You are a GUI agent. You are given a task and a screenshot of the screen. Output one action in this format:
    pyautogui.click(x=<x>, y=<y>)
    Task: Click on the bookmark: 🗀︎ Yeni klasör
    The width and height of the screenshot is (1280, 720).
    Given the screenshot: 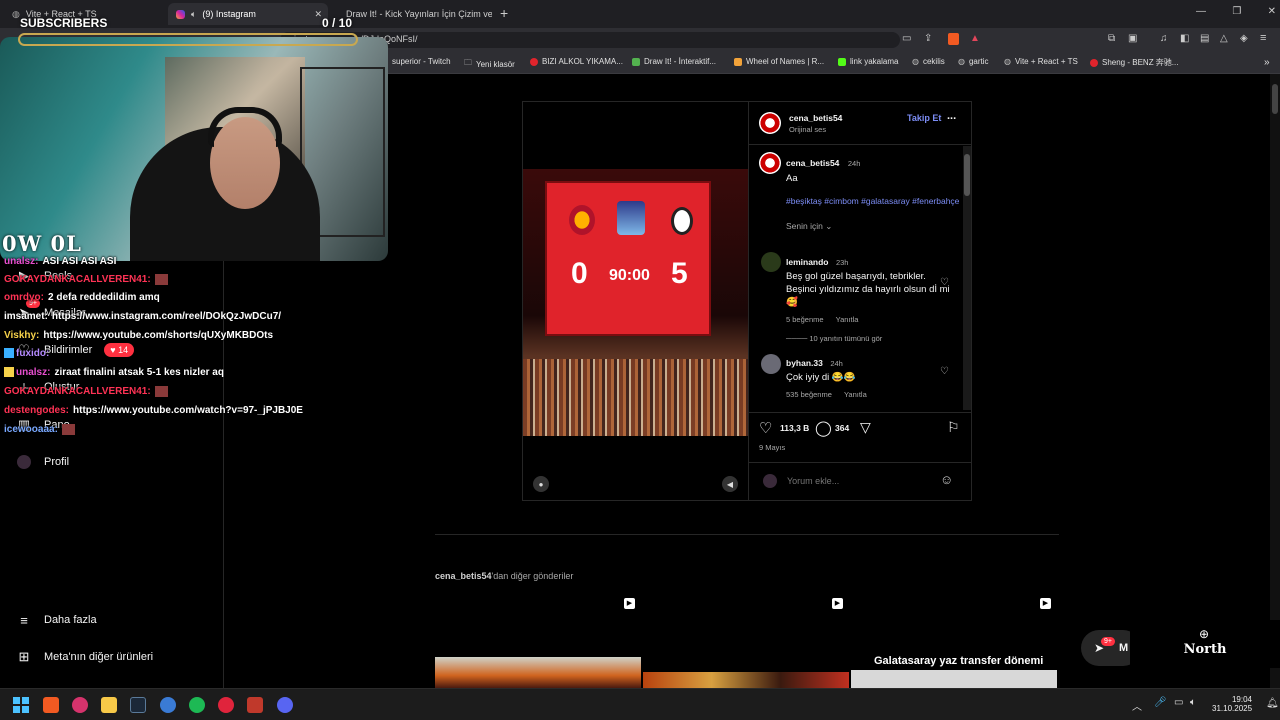 What is the action you would take?
    pyautogui.click(x=489, y=64)
    